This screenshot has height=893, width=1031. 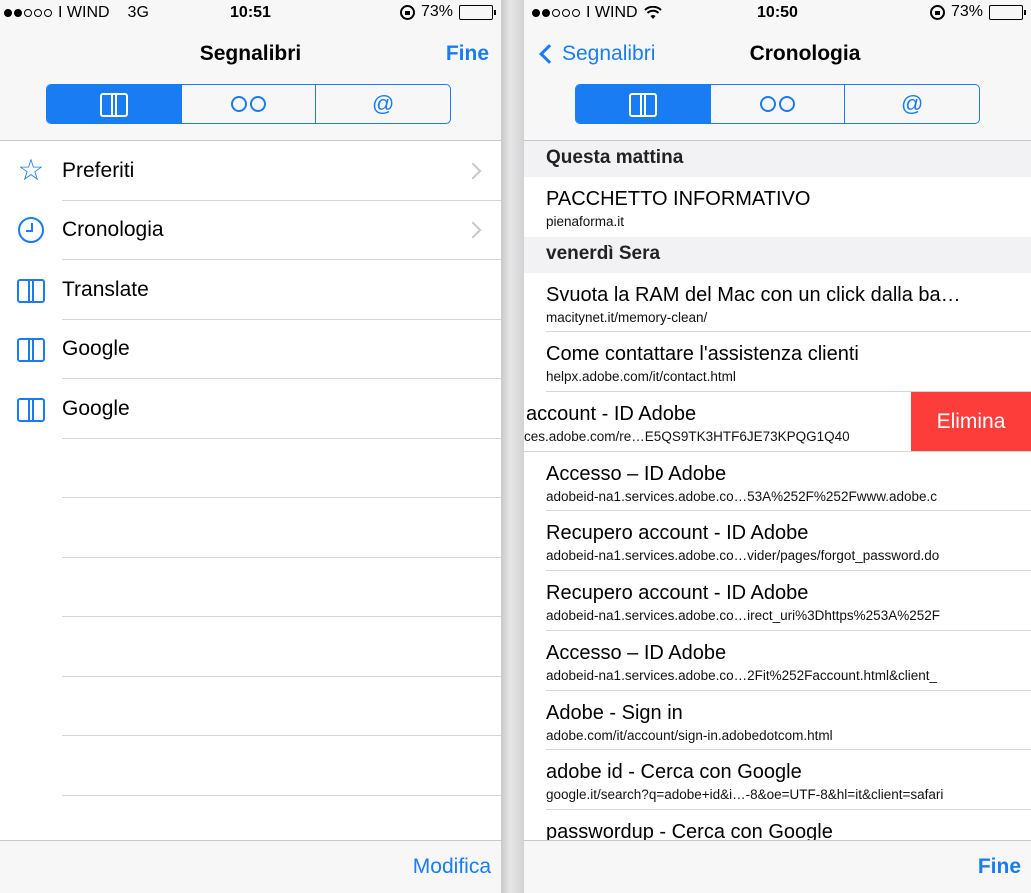 I want to click on section-header: Questa mattina, so click(x=777, y=159).